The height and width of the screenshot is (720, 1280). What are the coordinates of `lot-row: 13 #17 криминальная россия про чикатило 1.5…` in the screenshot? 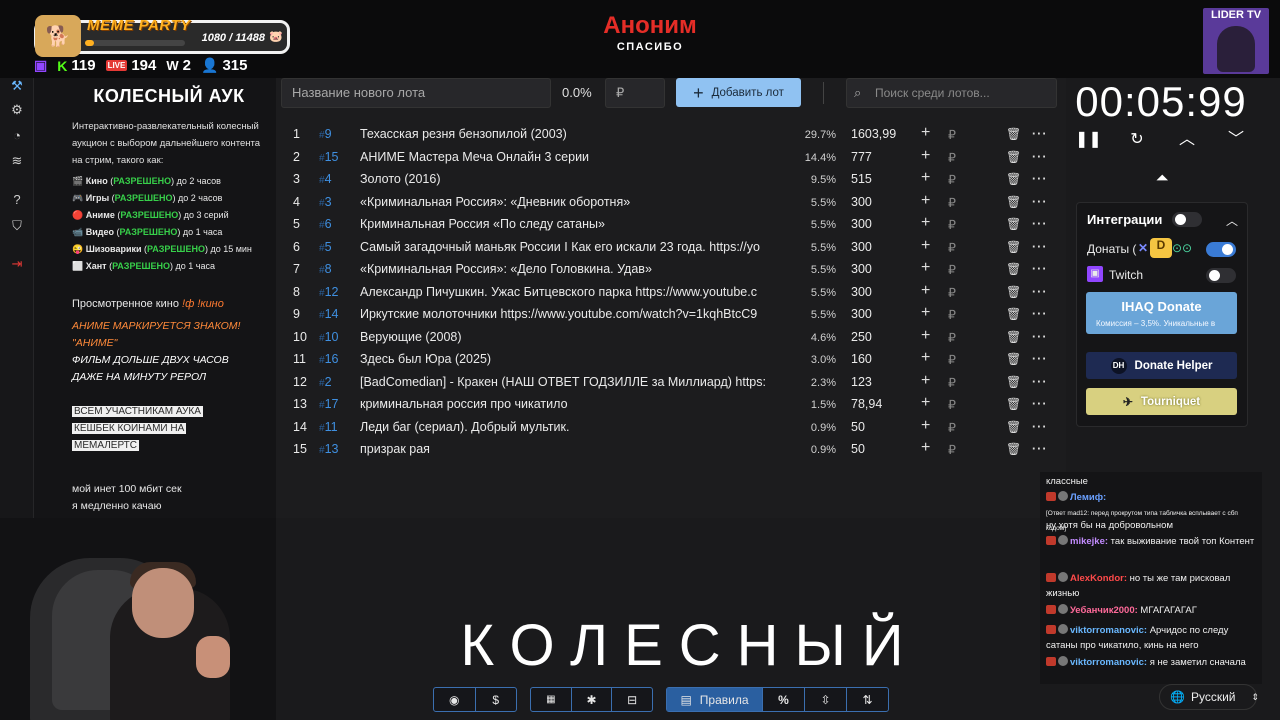 It's located at (671, 405).